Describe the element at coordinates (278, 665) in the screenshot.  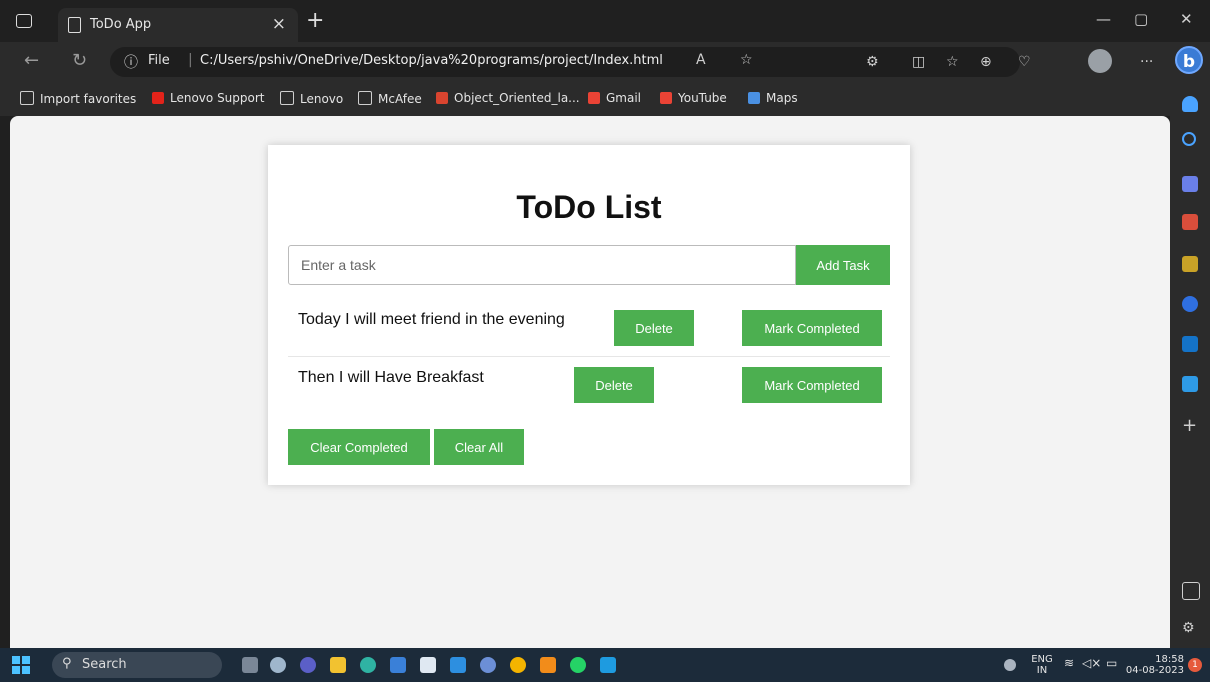
I see `widgets-icon` at that location.